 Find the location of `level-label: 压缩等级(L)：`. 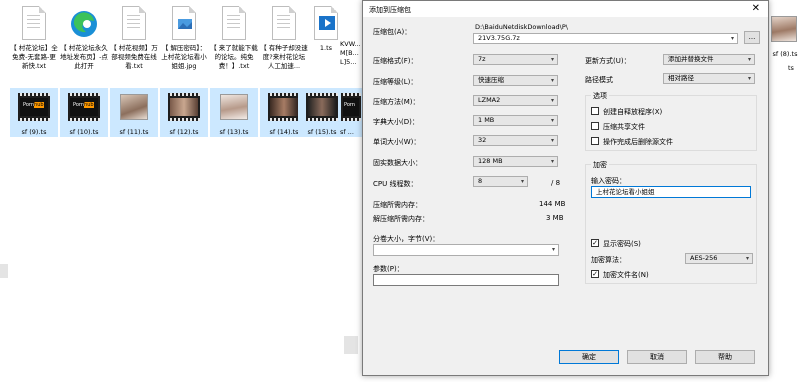

level-label: 压缩等级(L)： is located at coordinates (395, 82).